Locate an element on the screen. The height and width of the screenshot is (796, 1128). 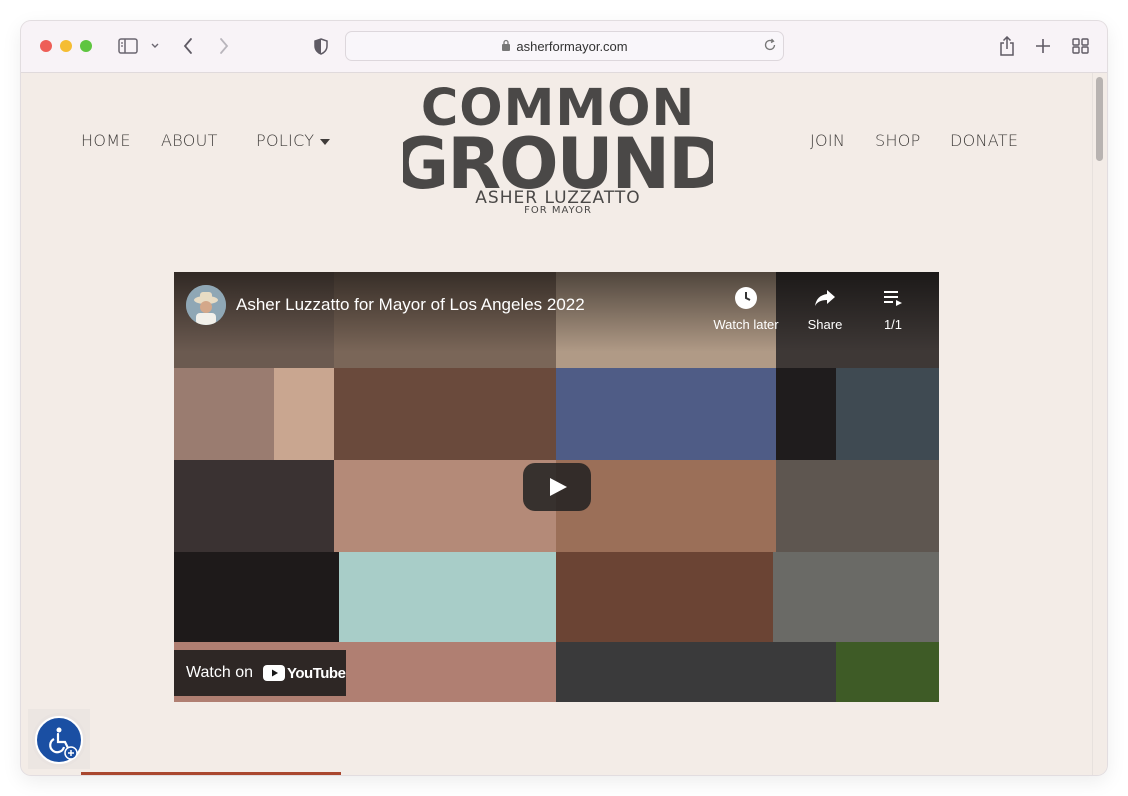
tab-overview-icon is located at coordinates (1080, 46).